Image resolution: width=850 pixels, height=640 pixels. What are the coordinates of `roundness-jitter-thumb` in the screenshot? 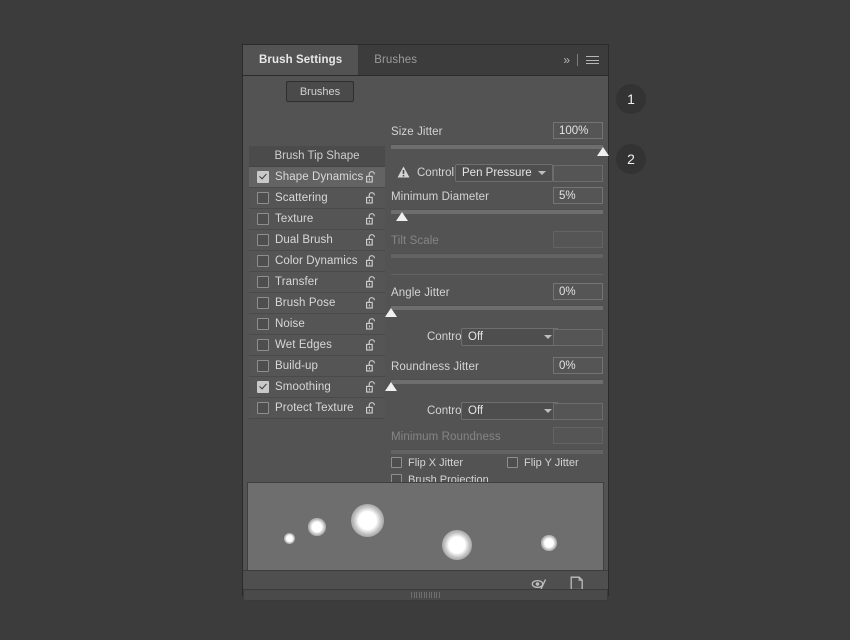 It's located at (391, 386).